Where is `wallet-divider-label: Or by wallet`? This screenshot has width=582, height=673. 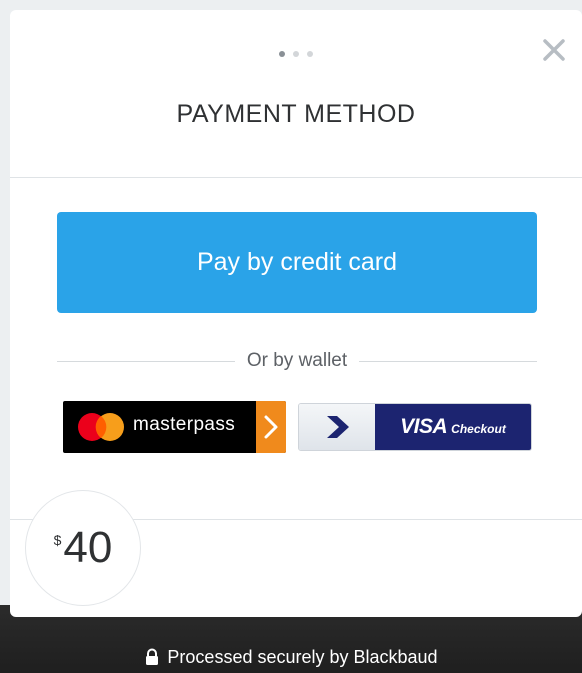 wallet-divider-label: Or by wallet is located at coordinates (297, 360).